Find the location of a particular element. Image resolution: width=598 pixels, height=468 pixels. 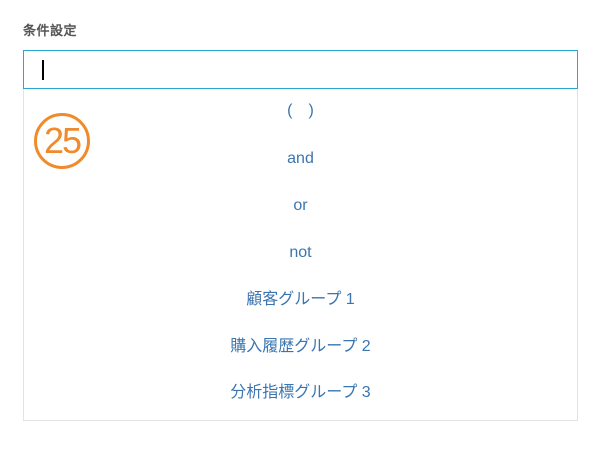

text-caret is located at coordinates (43, 70).